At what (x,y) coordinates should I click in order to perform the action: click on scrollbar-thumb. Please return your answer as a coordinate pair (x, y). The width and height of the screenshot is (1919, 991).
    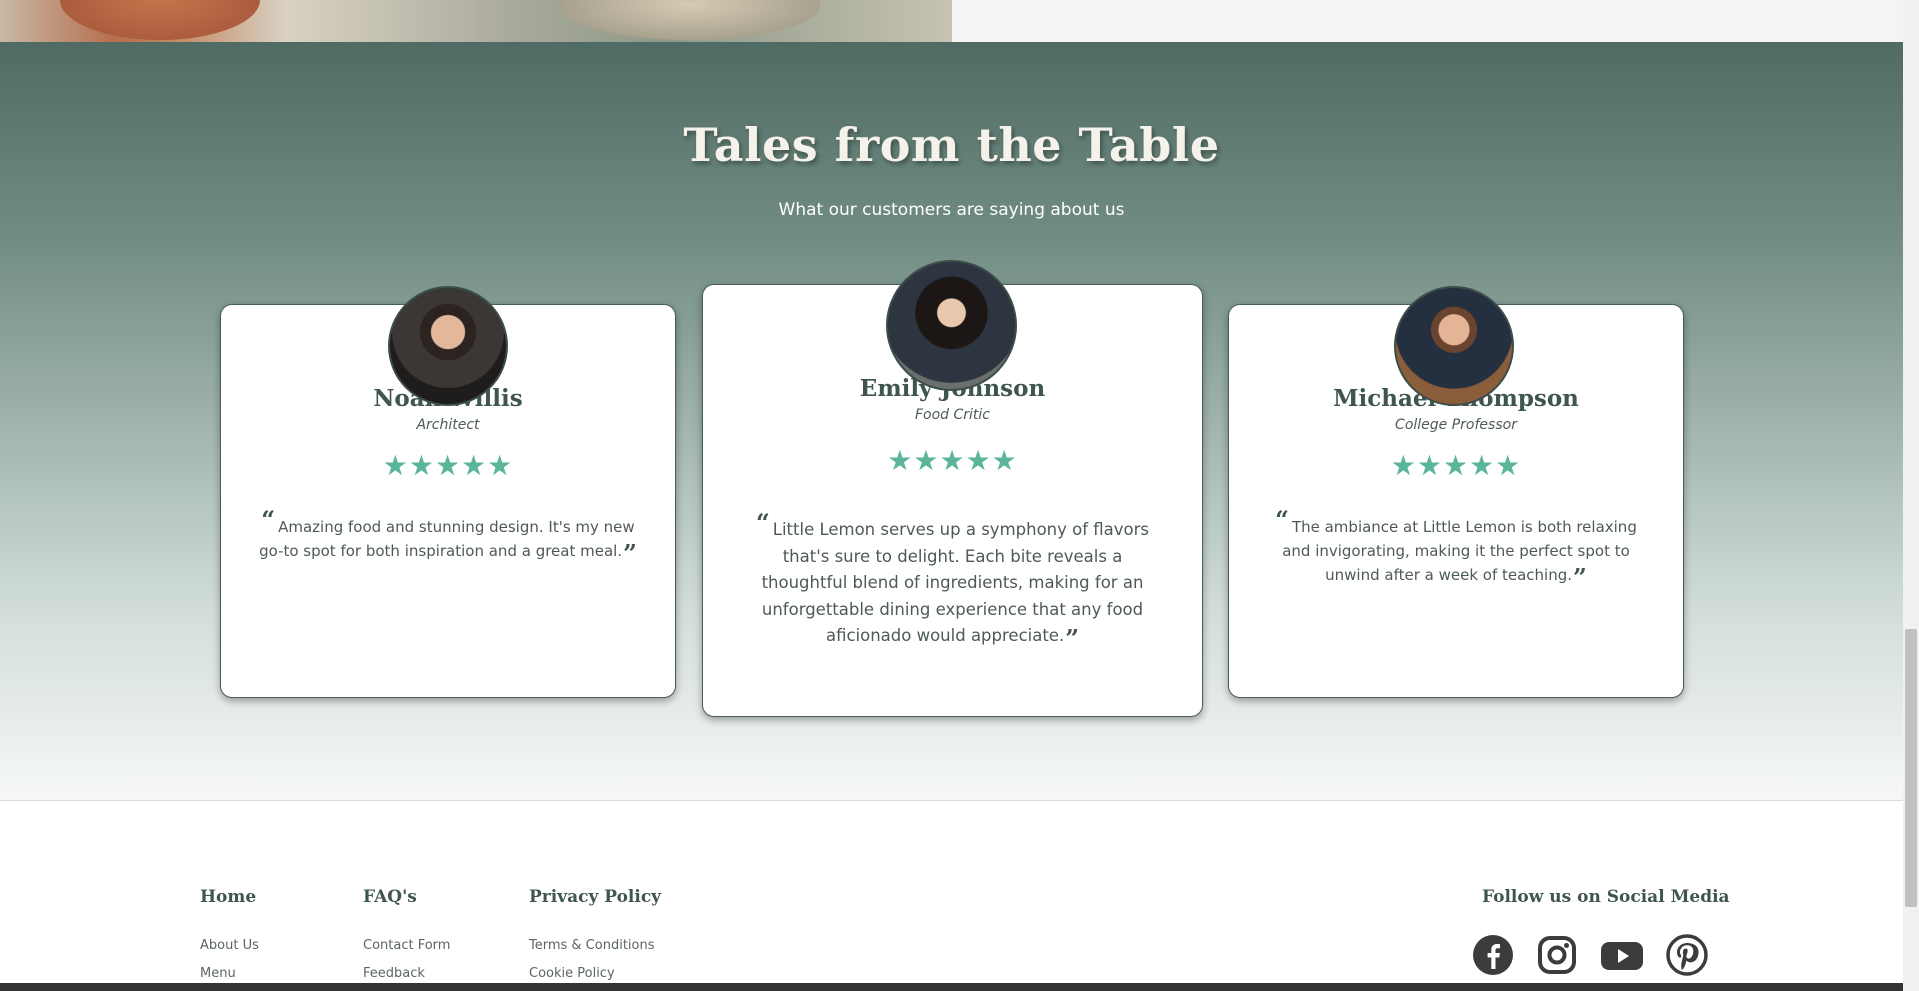
    Looking at the image, I should click on (1911, 768).